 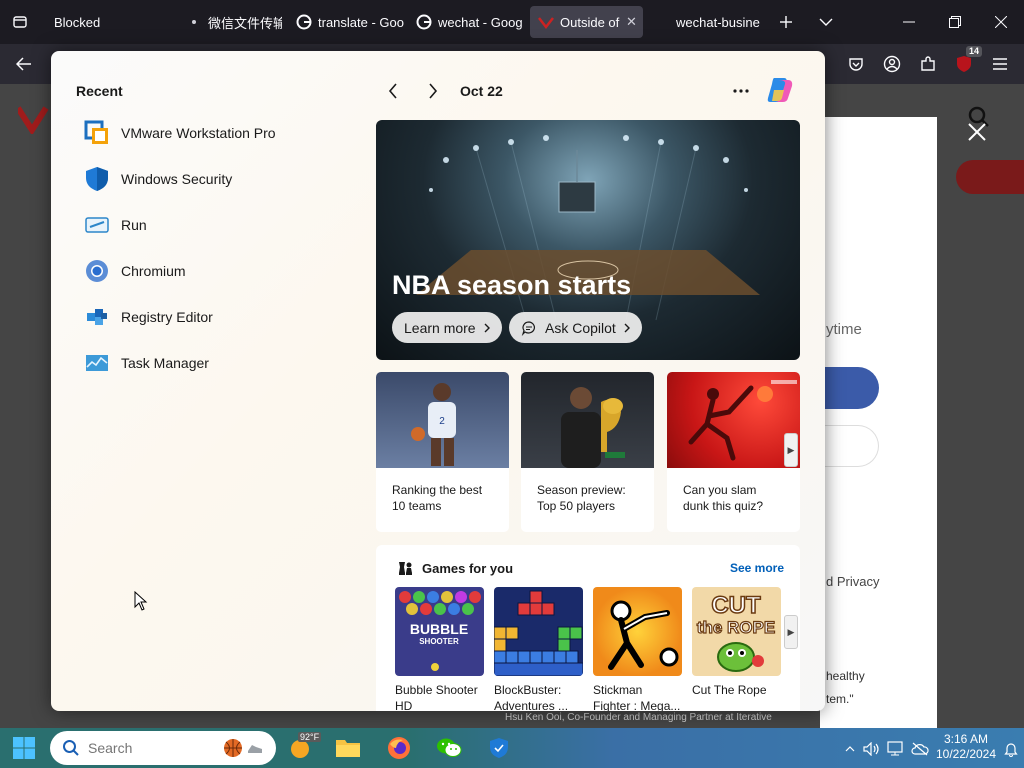 What do you see at coordinates (439, 629) in the screenshot?
I see `game-art-text: BUBBLE` at bounding box center [439, 629].